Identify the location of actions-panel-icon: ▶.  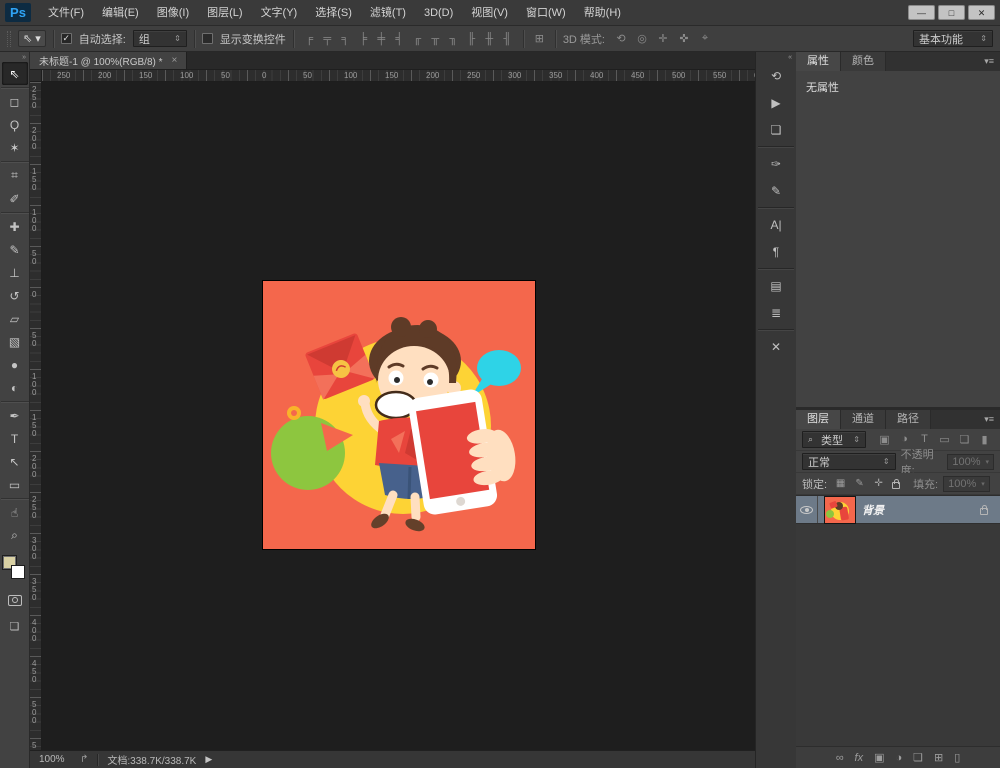
(776, 102).